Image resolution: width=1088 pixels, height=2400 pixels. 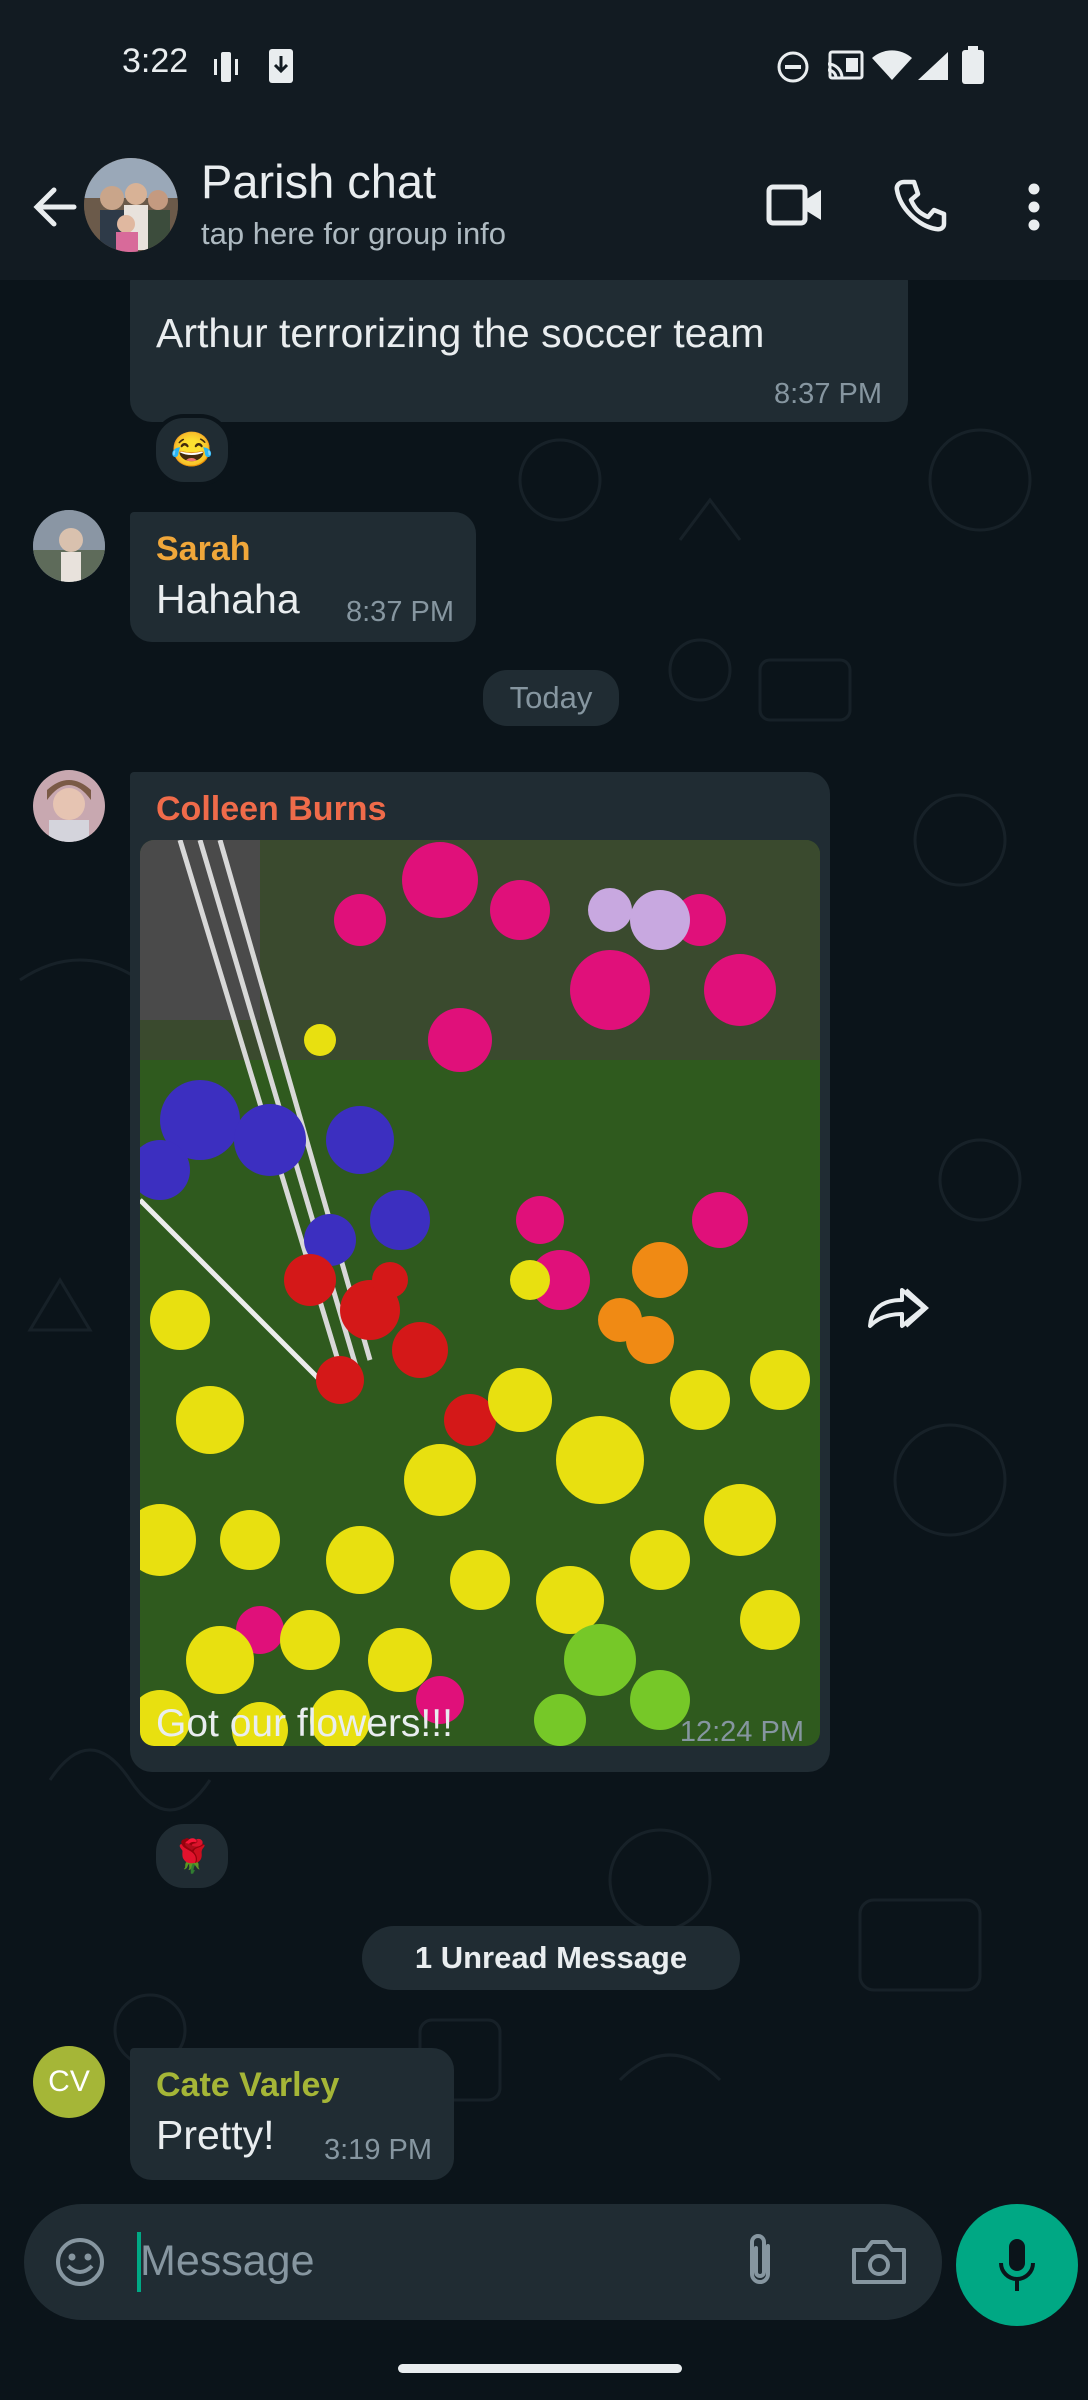 What do you see at coordinates (55, 207) in the screenshot?
I see `back-arrow-icon` at bounding box center [55, 207].